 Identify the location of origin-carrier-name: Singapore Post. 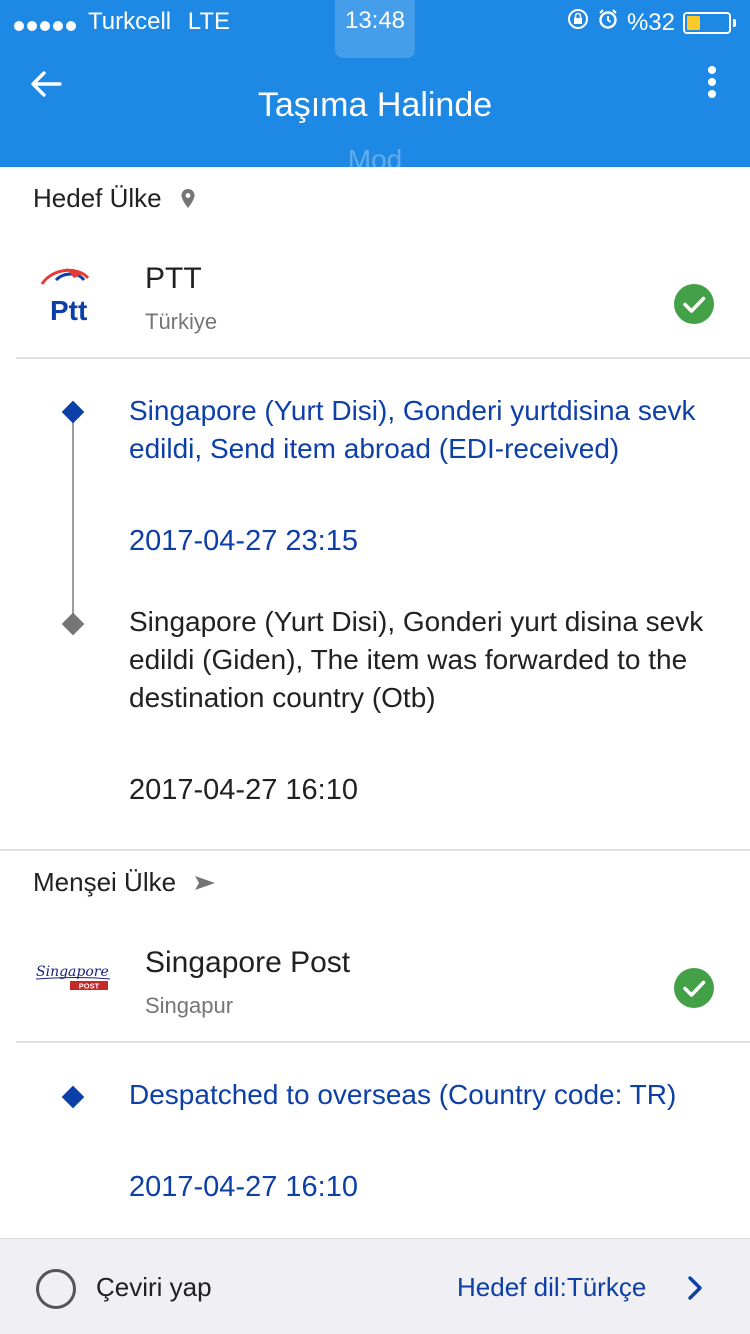
(248, 962).